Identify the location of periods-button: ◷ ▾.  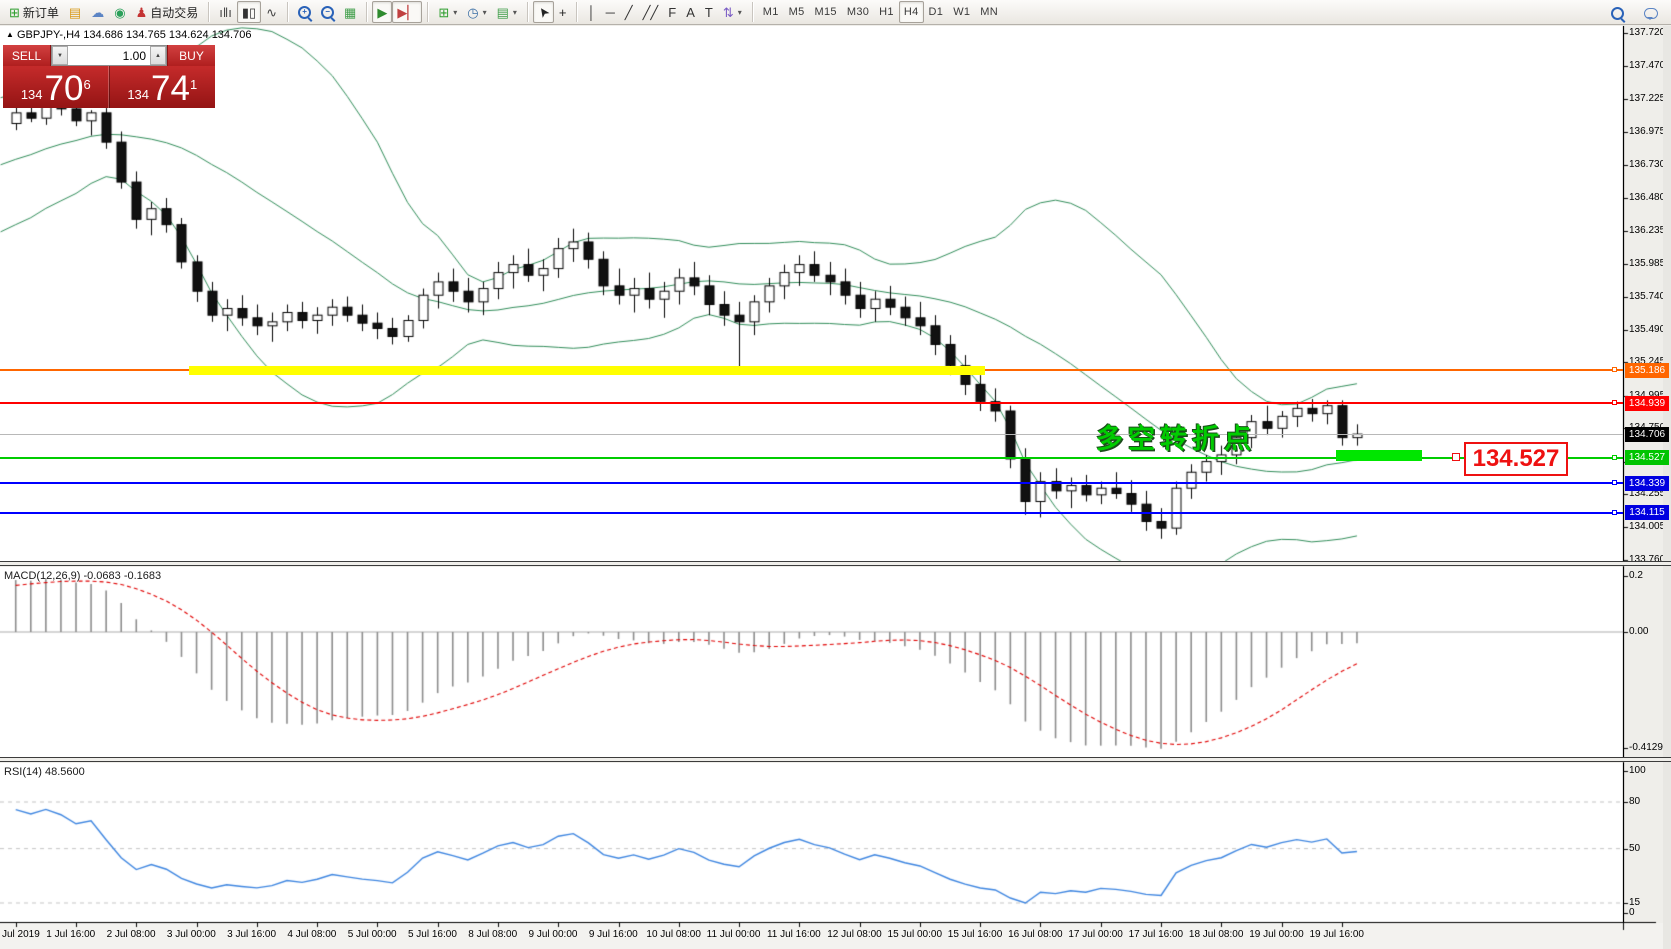
(476, 12).